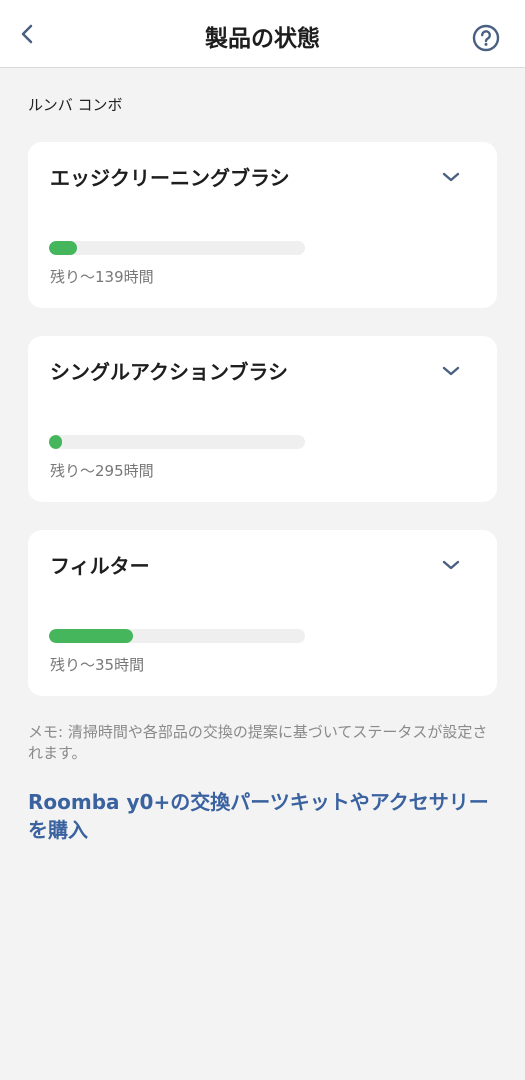 The width and height of the screenshot is (525, 1080). What do you see at coordinates (262, 39) in the screenshot?
I see `page-title: 製品の状態` at bounding box center [262, 39].